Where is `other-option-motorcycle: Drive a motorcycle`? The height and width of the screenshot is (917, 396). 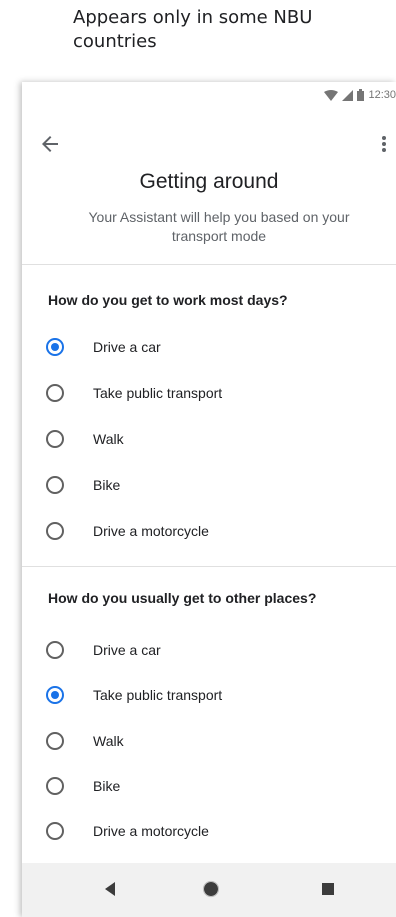
other-option-motorcycle: Drive a motorcycle is located at coordinates (211, 831).